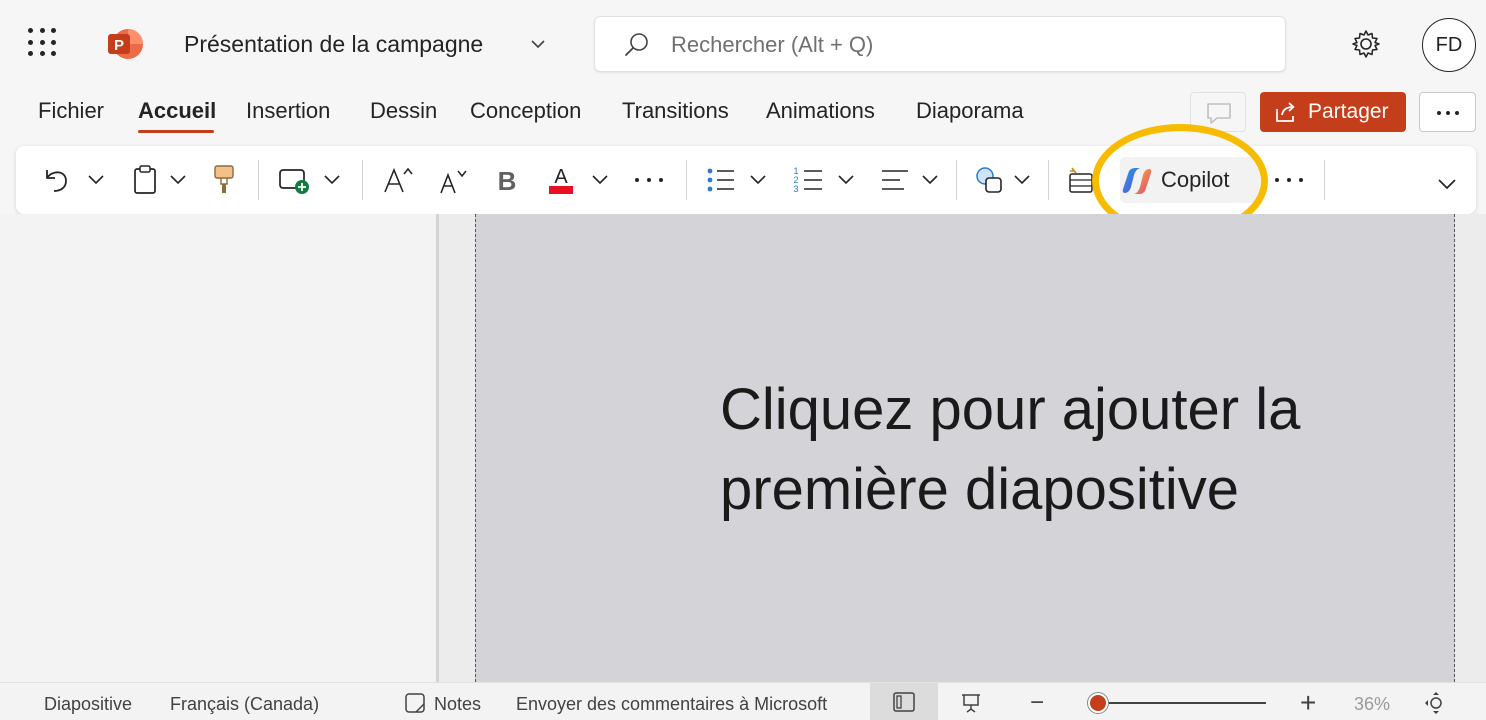 This screenshot has width=1486, height=720. I want to click on align-icon, so click(895, 180).